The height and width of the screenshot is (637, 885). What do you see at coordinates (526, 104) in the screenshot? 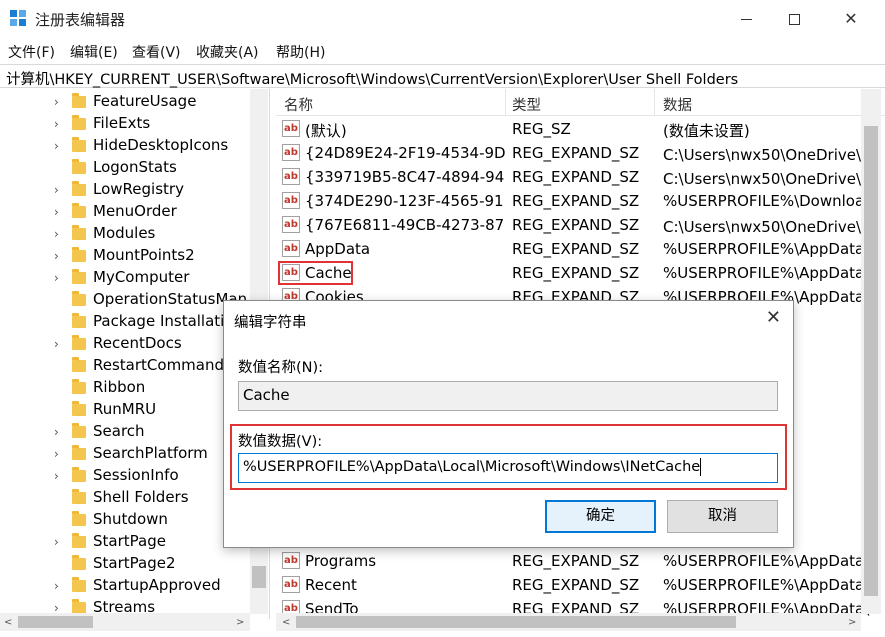
I see `header-type: 类型` at bounding box center [526, 104].